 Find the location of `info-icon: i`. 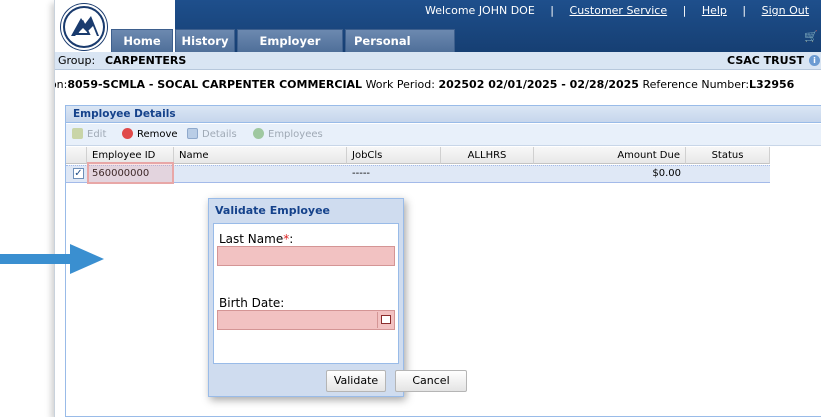

info-icon: i is located at coordinates (814, 60).